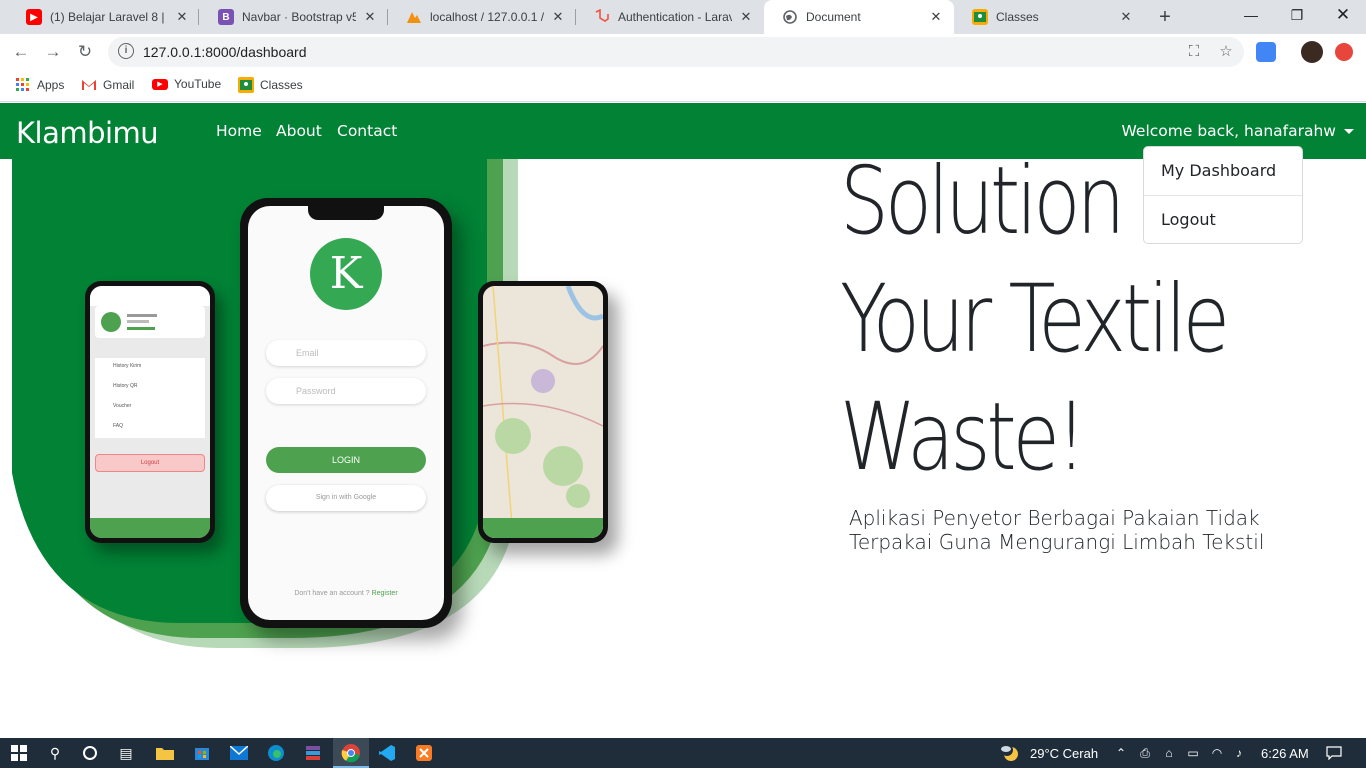 This screenshot has height=768, width=1366. What do you see at coordinates (1017, 17) in the screenshot?
I see `tab-title: Classes` at bounding box center [1017, 17].